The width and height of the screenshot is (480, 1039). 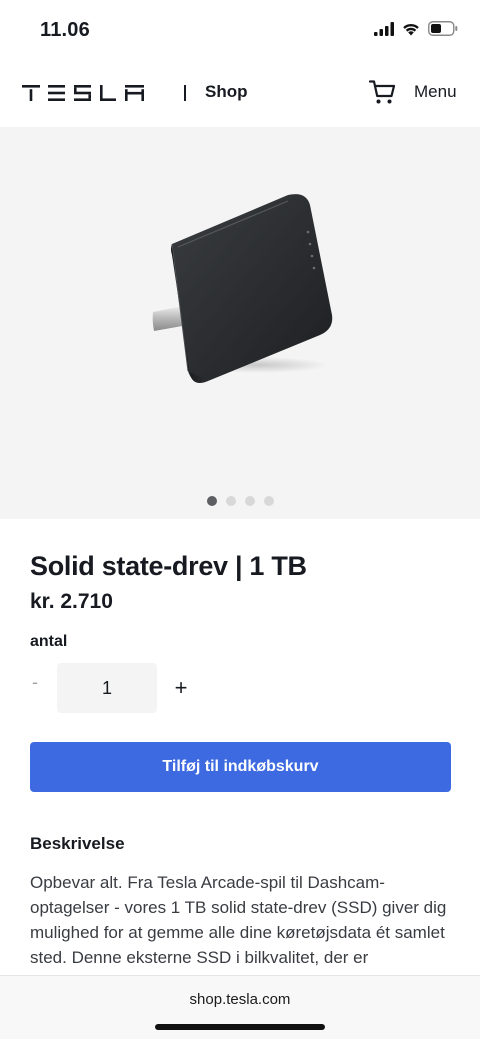 What do you see at coordinates (181, 688) in the screenshot?
I see `quantity-increase-button: +` at bounding box center [181, 688].